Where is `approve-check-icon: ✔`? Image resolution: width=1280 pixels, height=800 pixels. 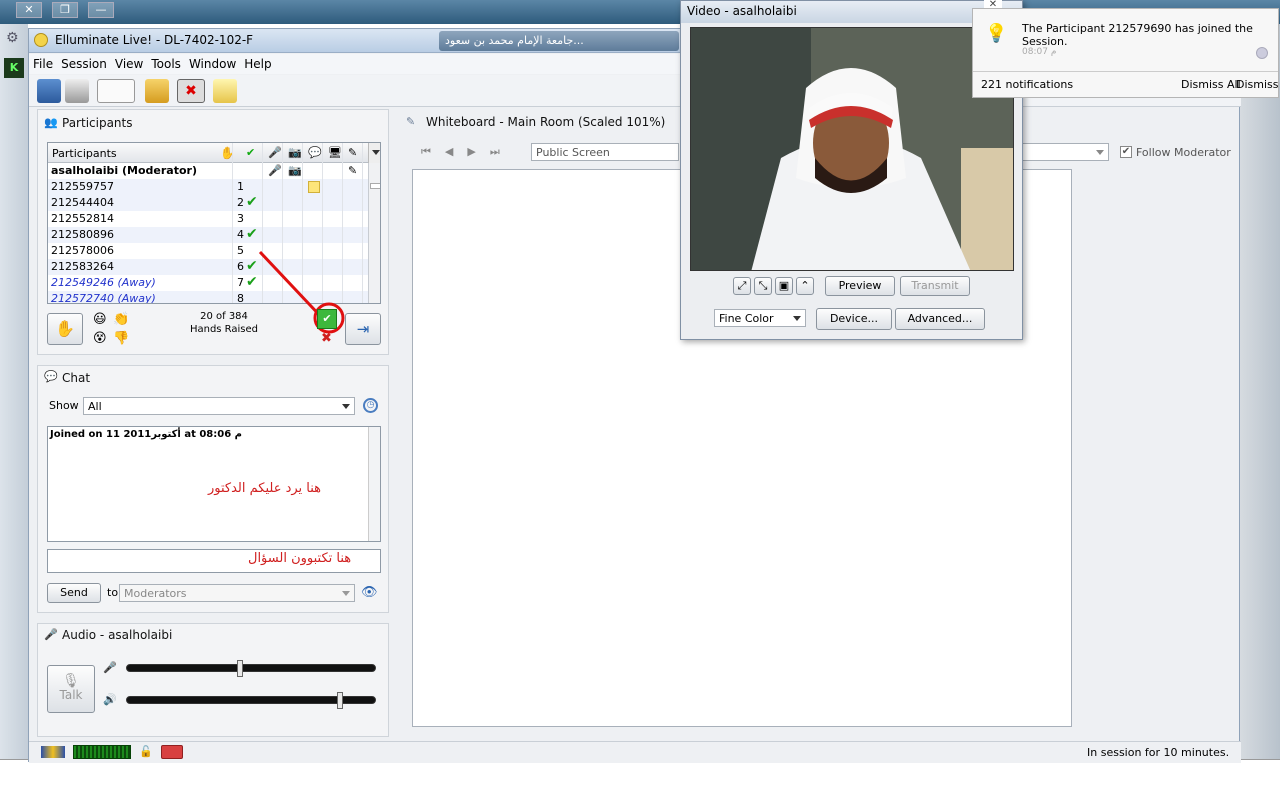
approve-check-icon: ✔ is located at coordinates (327, 319).